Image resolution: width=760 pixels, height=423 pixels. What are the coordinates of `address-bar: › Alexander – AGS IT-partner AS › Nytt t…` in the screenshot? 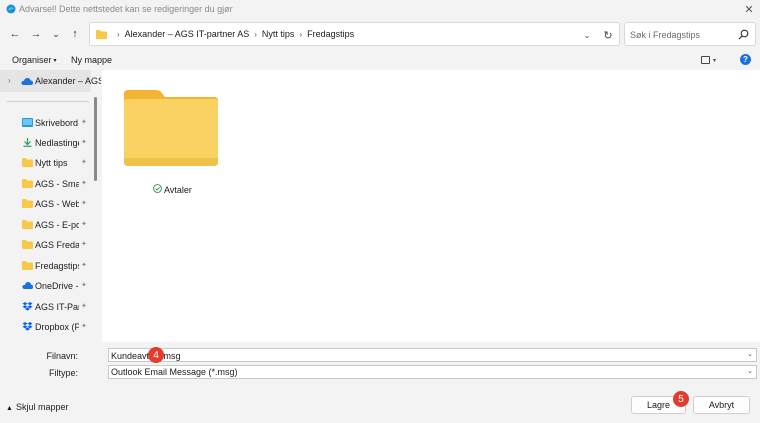 It's located at (354, 34).